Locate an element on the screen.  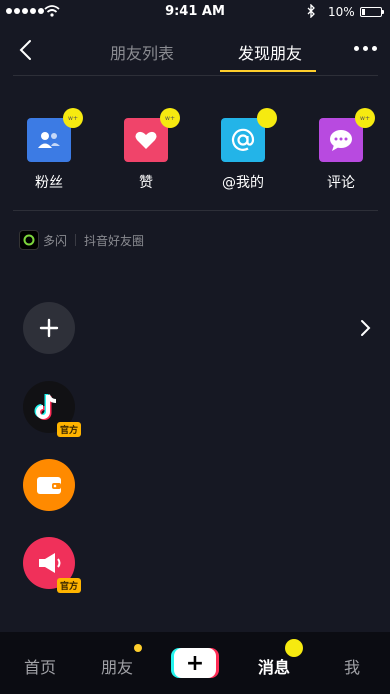
friend-sources: 多闪 抖音好友圈 is located at coordinates (81, 240).